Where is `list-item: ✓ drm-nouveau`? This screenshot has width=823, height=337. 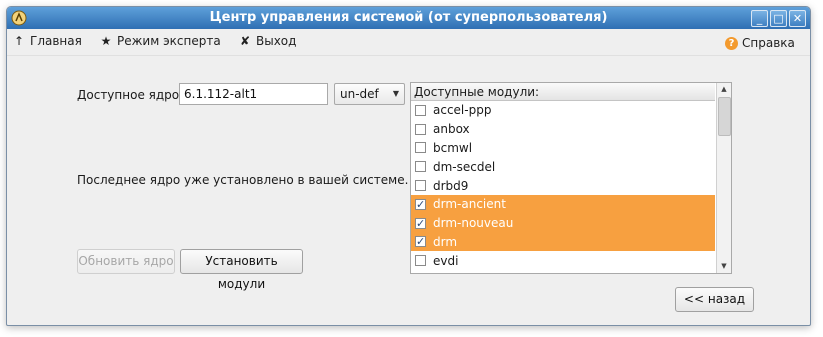
list-item: ✓ drm-nouveau is located at coordinates (563, 223).